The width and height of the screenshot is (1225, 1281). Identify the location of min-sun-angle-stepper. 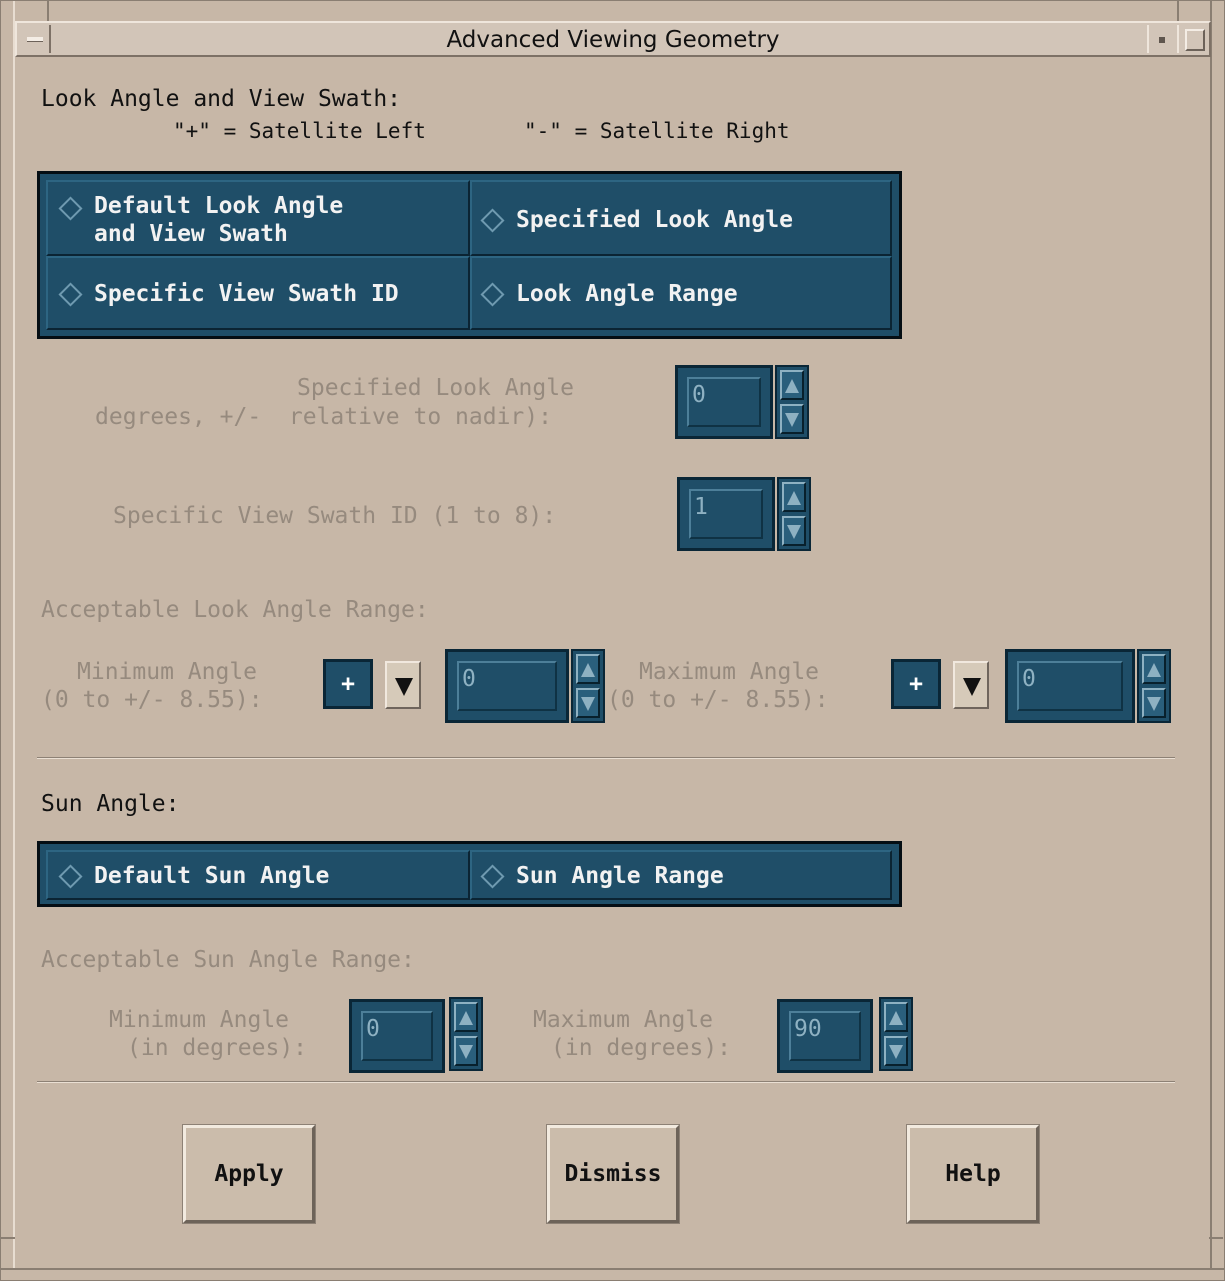
(466, 1034).